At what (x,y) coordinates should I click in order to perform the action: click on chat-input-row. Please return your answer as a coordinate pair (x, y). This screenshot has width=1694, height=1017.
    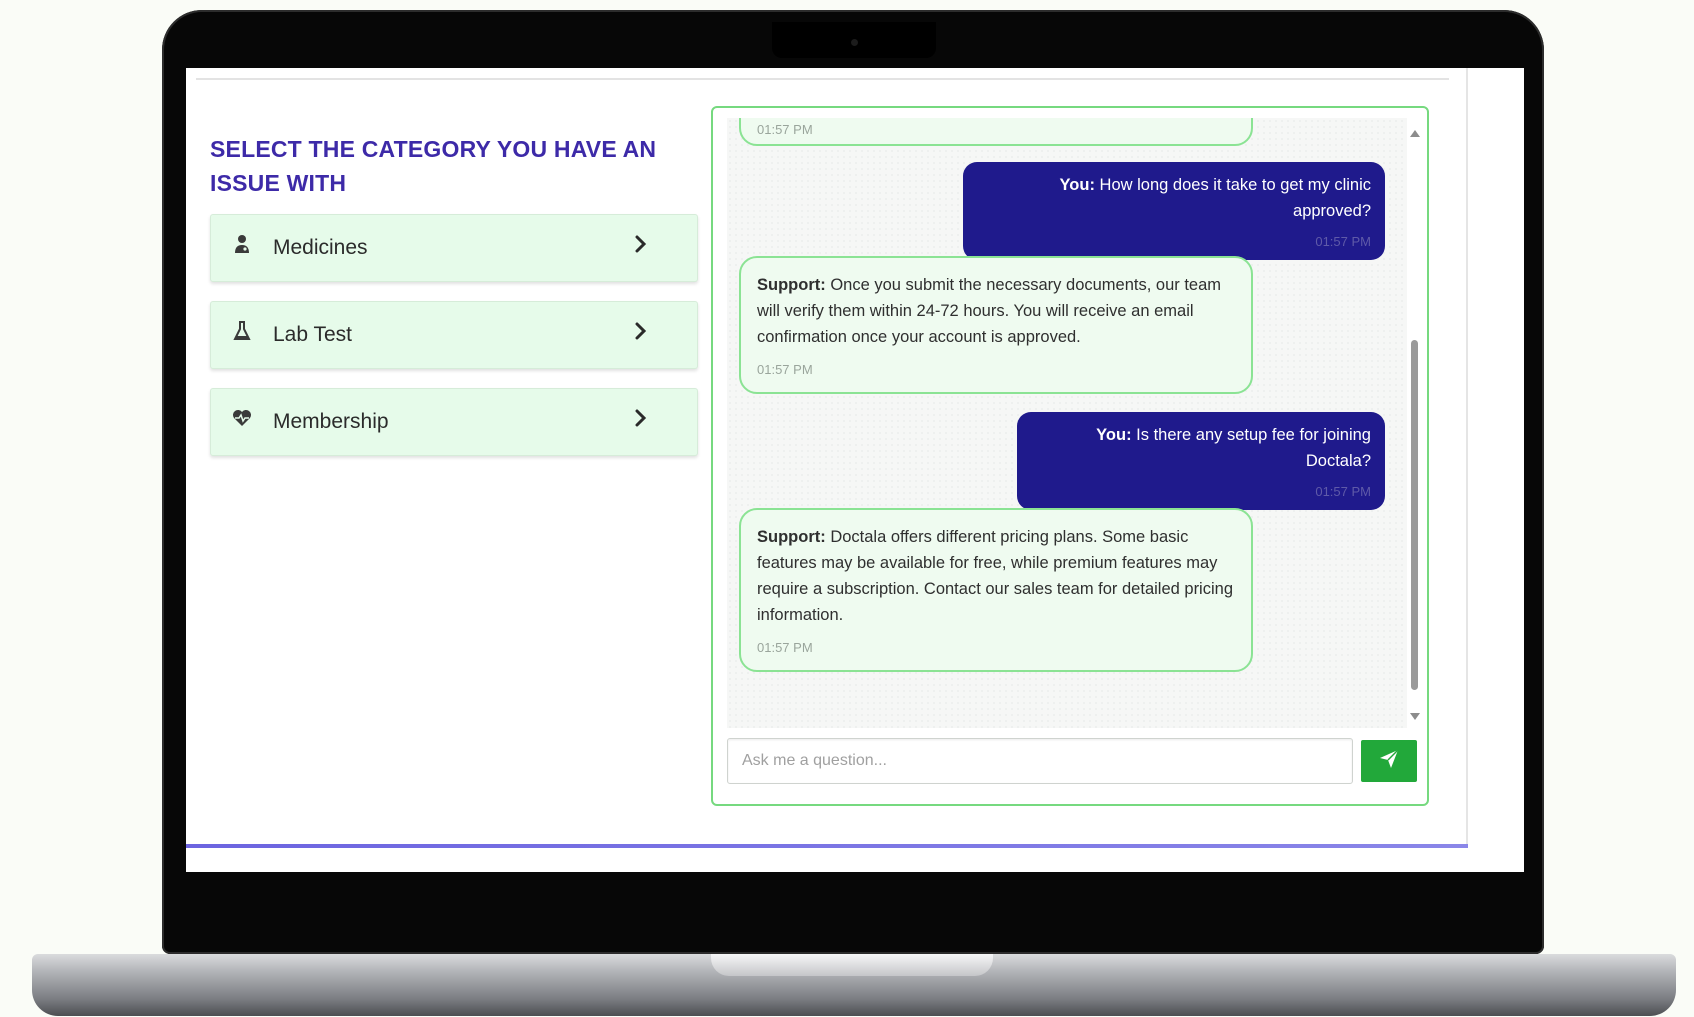
    Looking at the image, I should click on (1074, 761).